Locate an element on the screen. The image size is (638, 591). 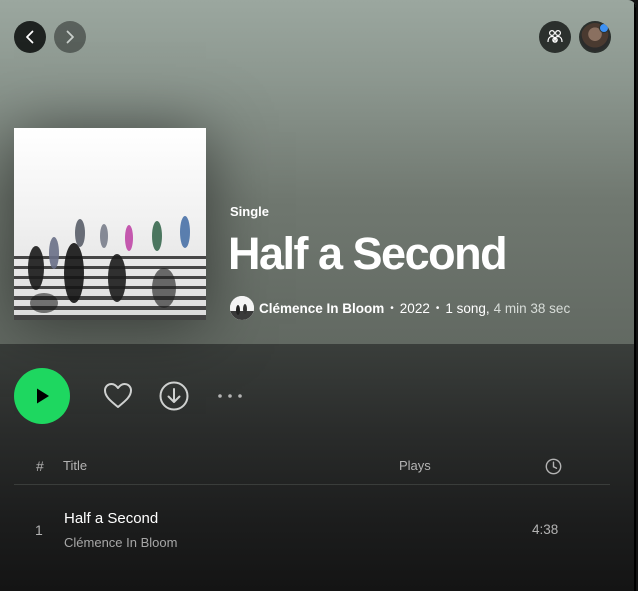
album-cover is located at coordinates (110, 224).